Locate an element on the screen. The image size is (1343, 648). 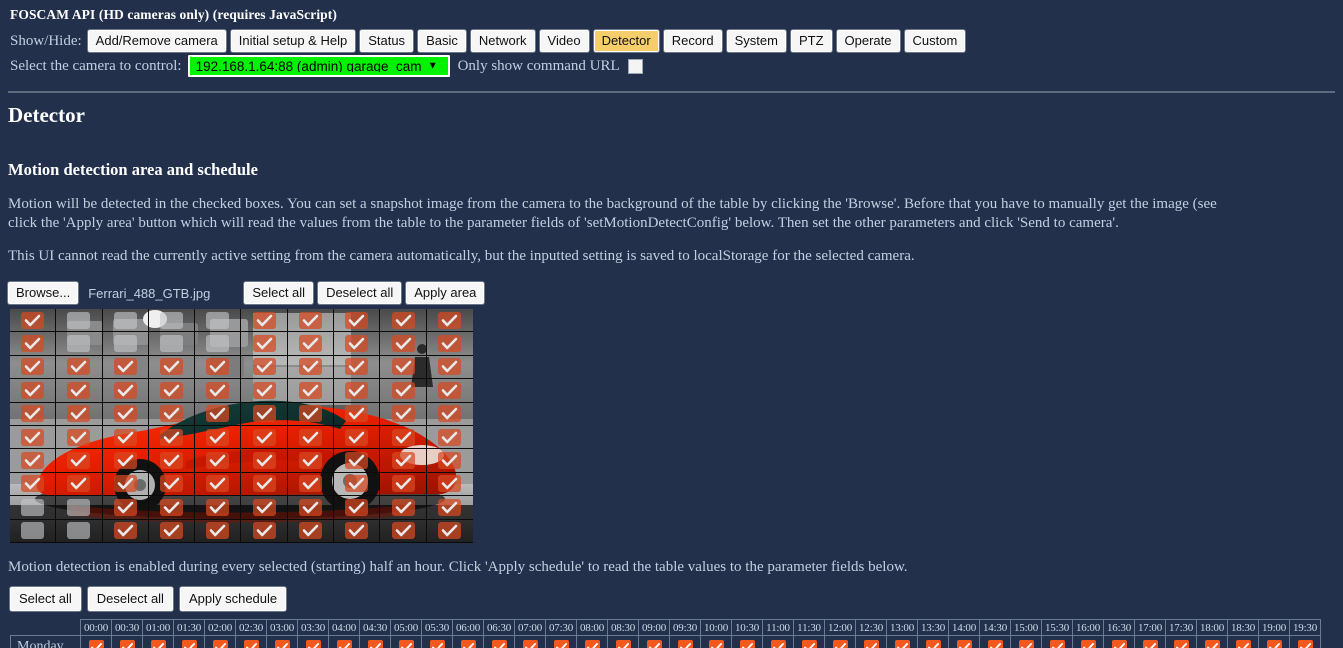
motion-cell-r7-c6 is located at coordinates (264, 461).